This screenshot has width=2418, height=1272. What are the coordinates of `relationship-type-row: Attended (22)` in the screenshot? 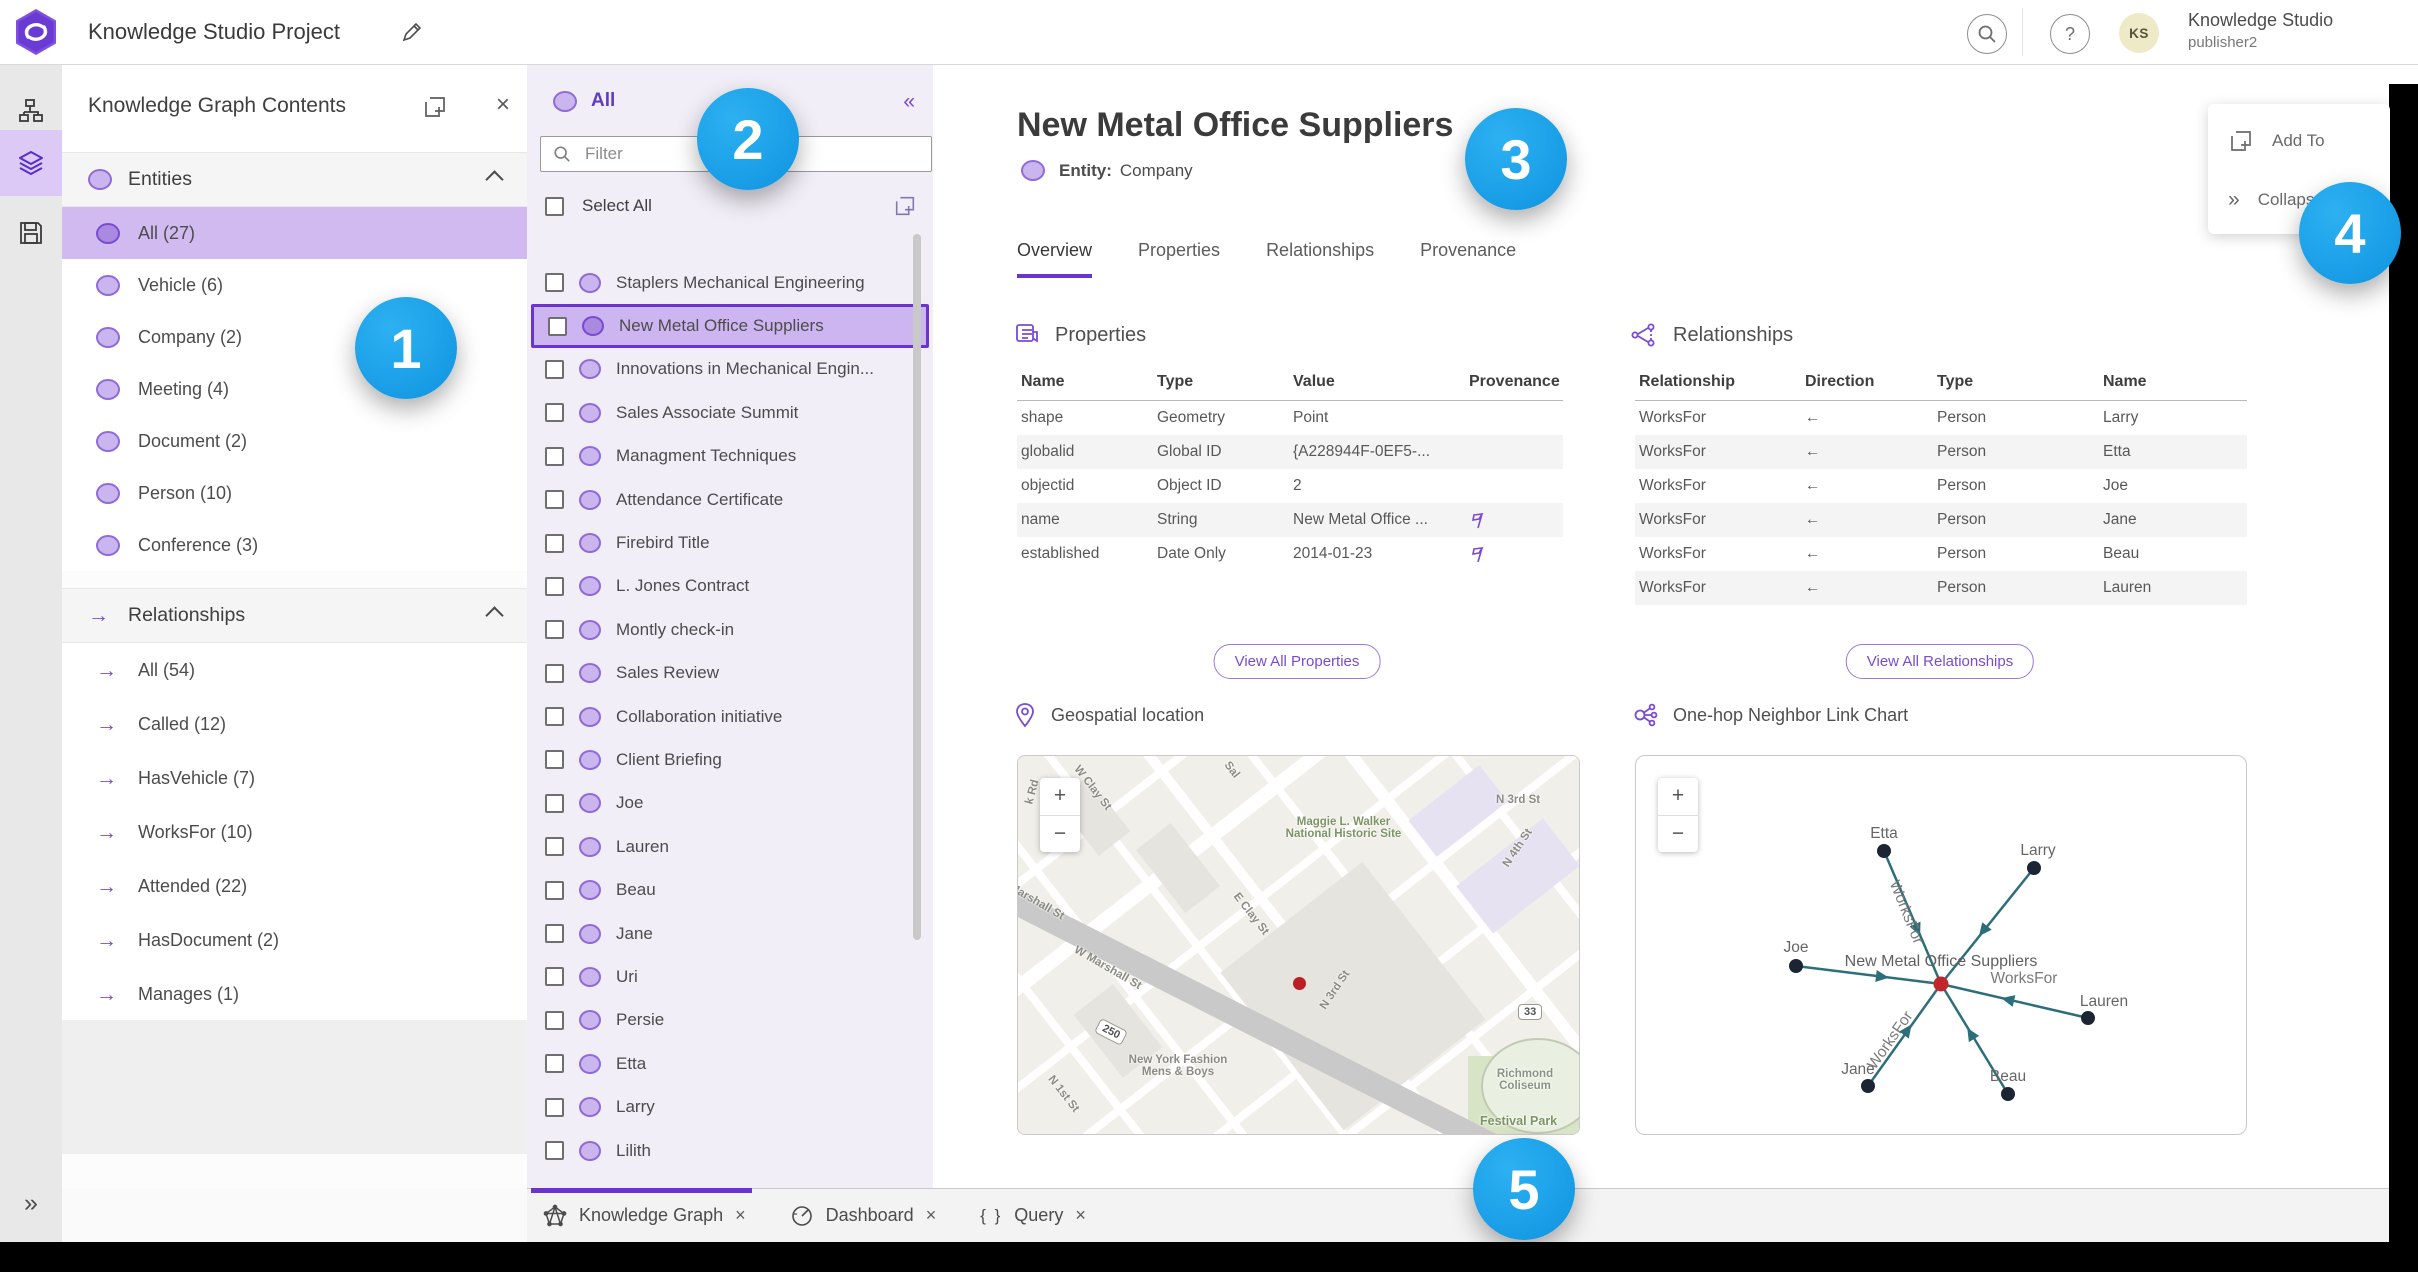 It's located at (294, 886).